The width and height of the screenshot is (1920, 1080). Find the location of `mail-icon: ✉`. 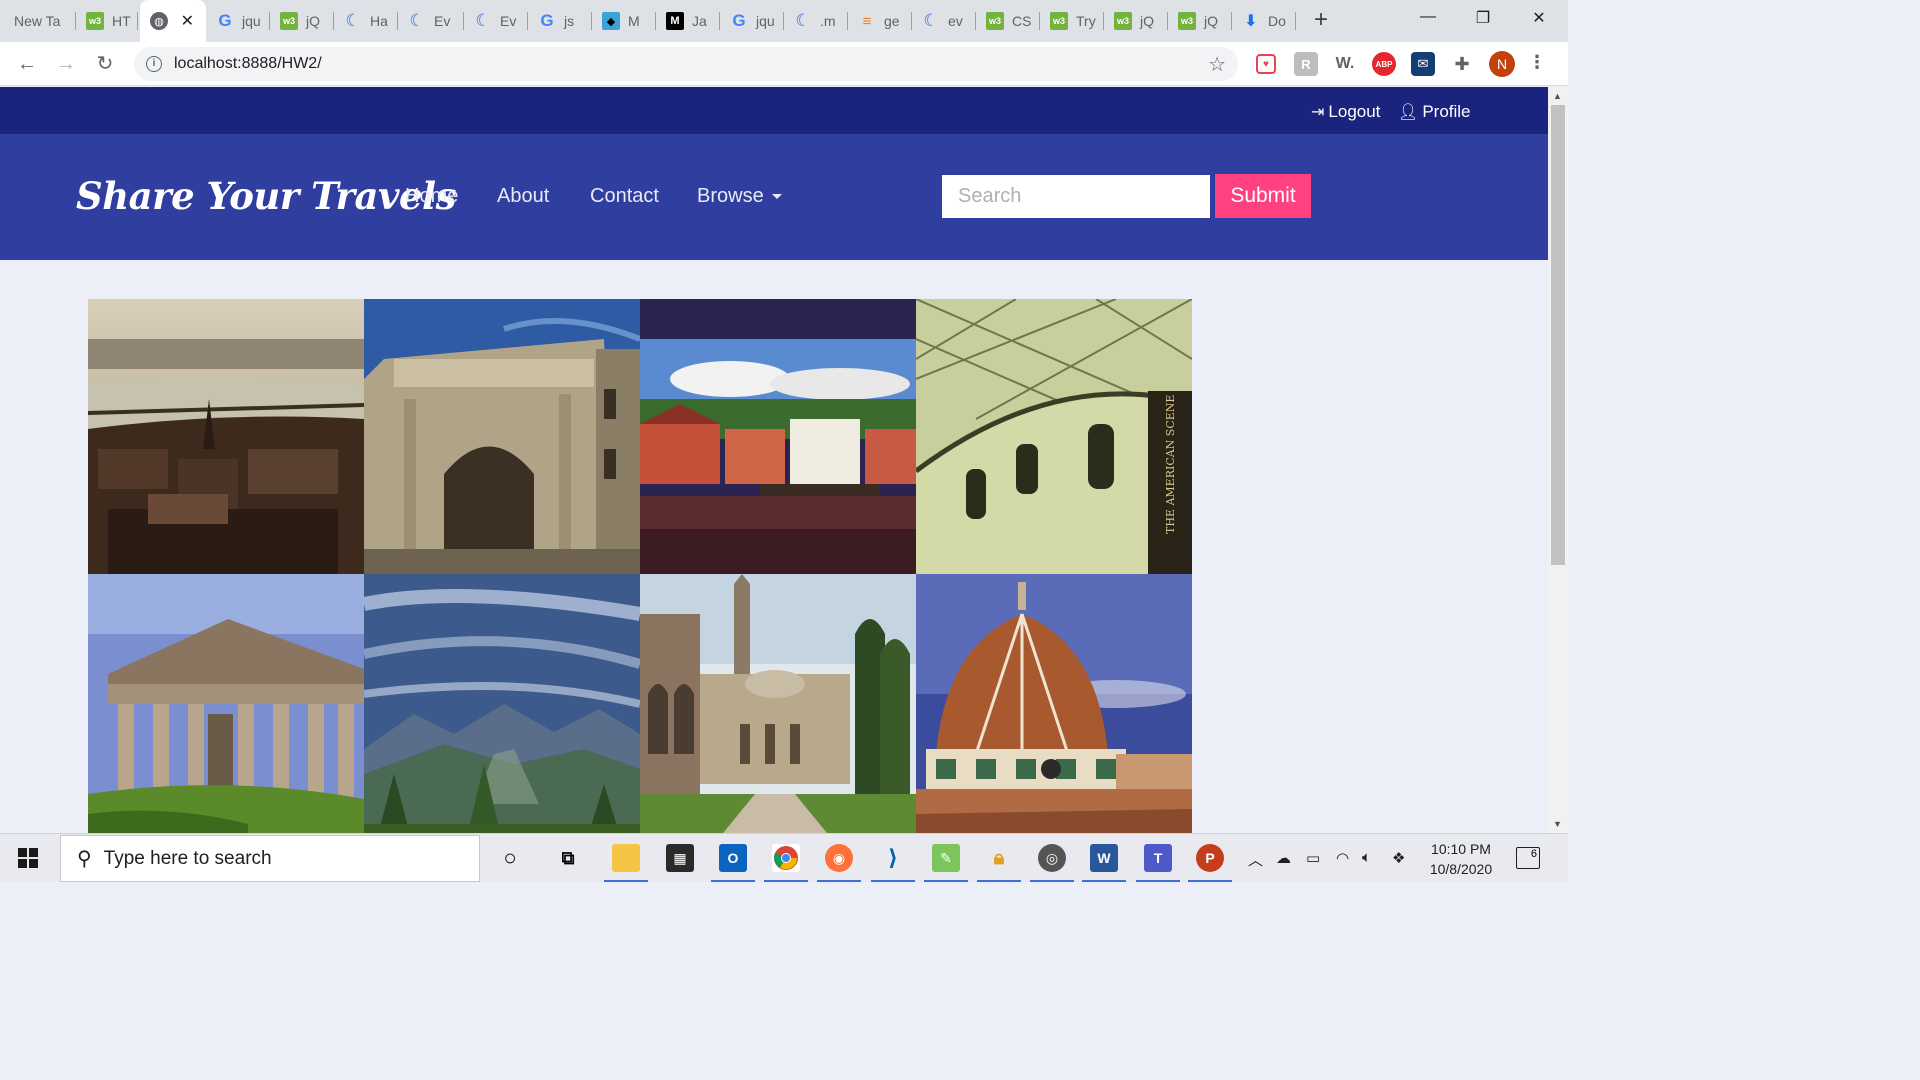

mail-icon: ✉ is located at coordinates (1423, 64).